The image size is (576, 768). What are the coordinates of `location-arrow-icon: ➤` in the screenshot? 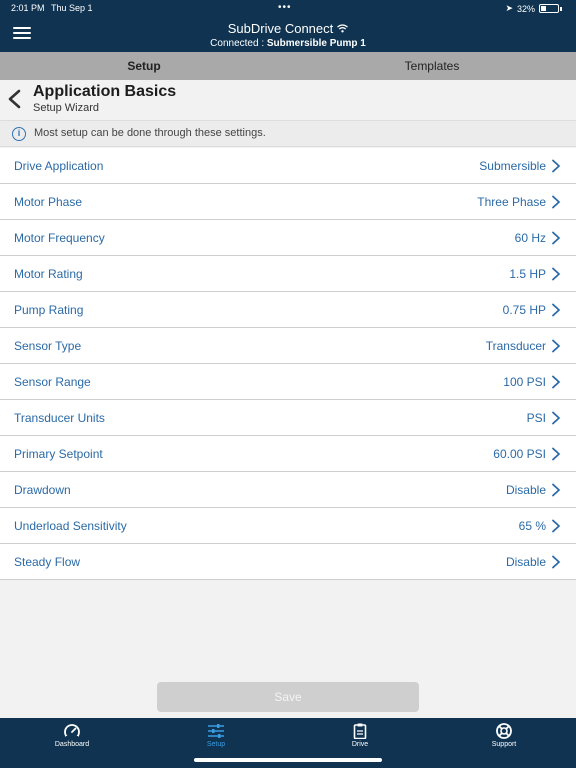 It's located at (509, 8).